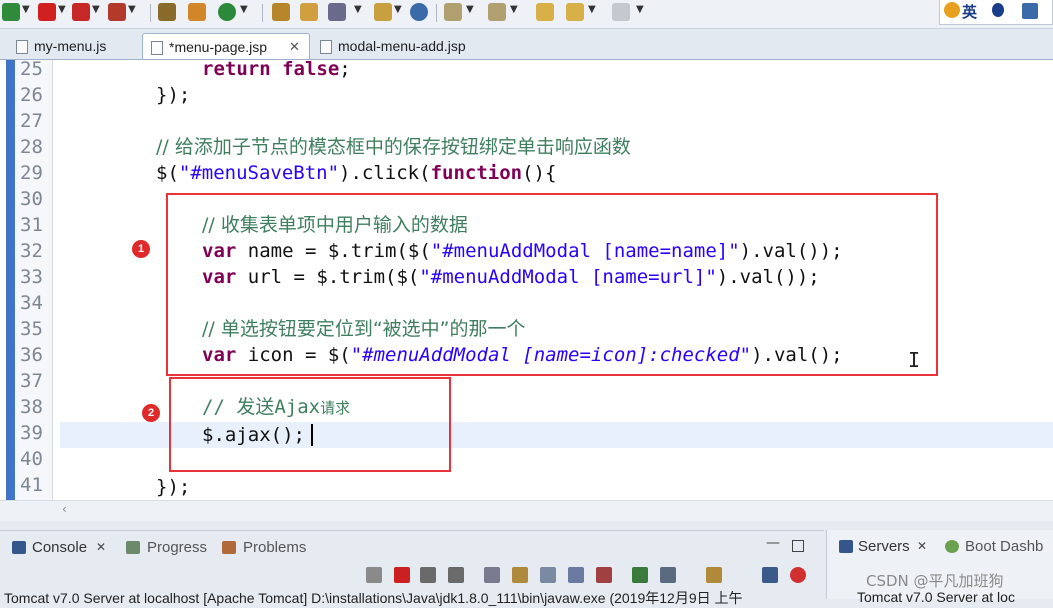  What do you see at coordinates (22, 47) in the screenshot?
I see `js-file-icon` at bounding box center [22, 47].